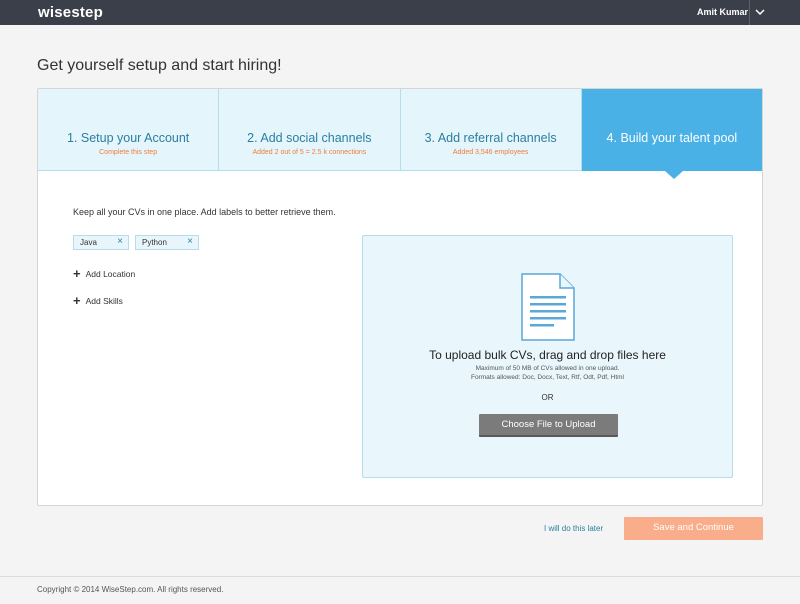 The image size is (800, 604). I want to click on add-location-label: Add Location, so click(110, 274).